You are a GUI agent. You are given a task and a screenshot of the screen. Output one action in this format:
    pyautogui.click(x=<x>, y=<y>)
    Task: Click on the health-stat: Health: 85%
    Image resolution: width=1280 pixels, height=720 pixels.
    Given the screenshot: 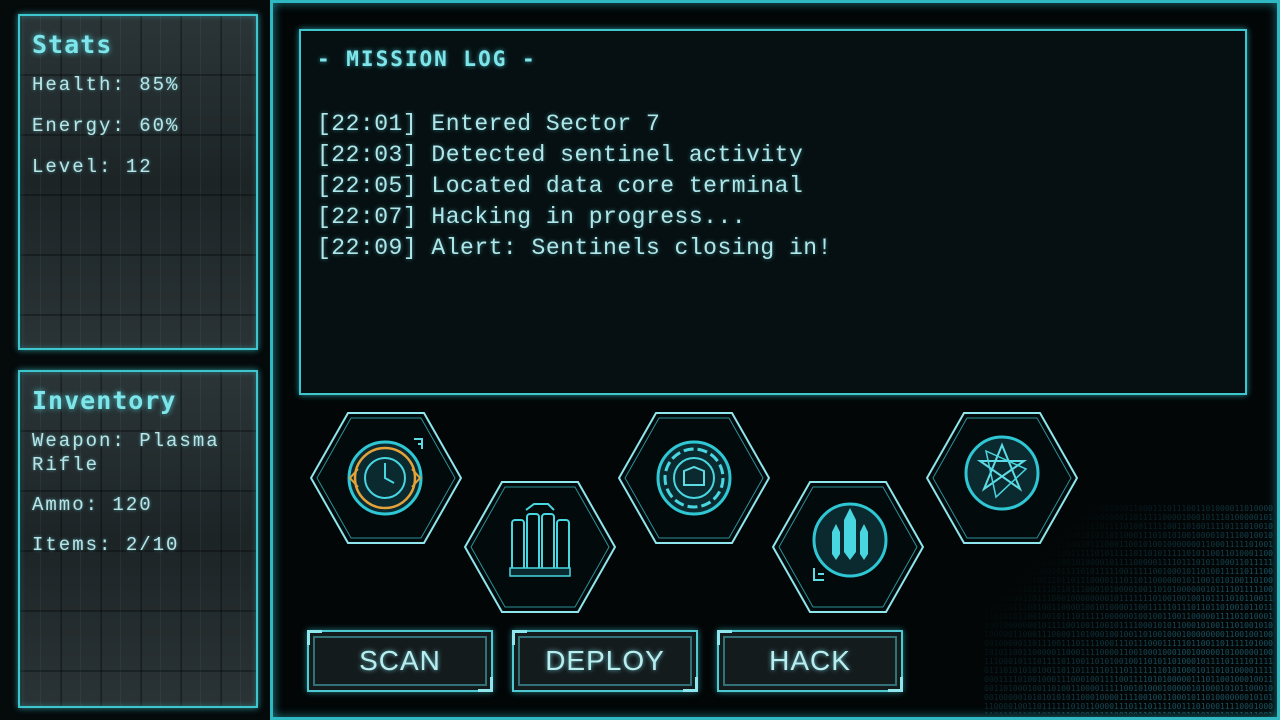 What is the action you would take?
    pyautogui.click(x=106, y=85)
    